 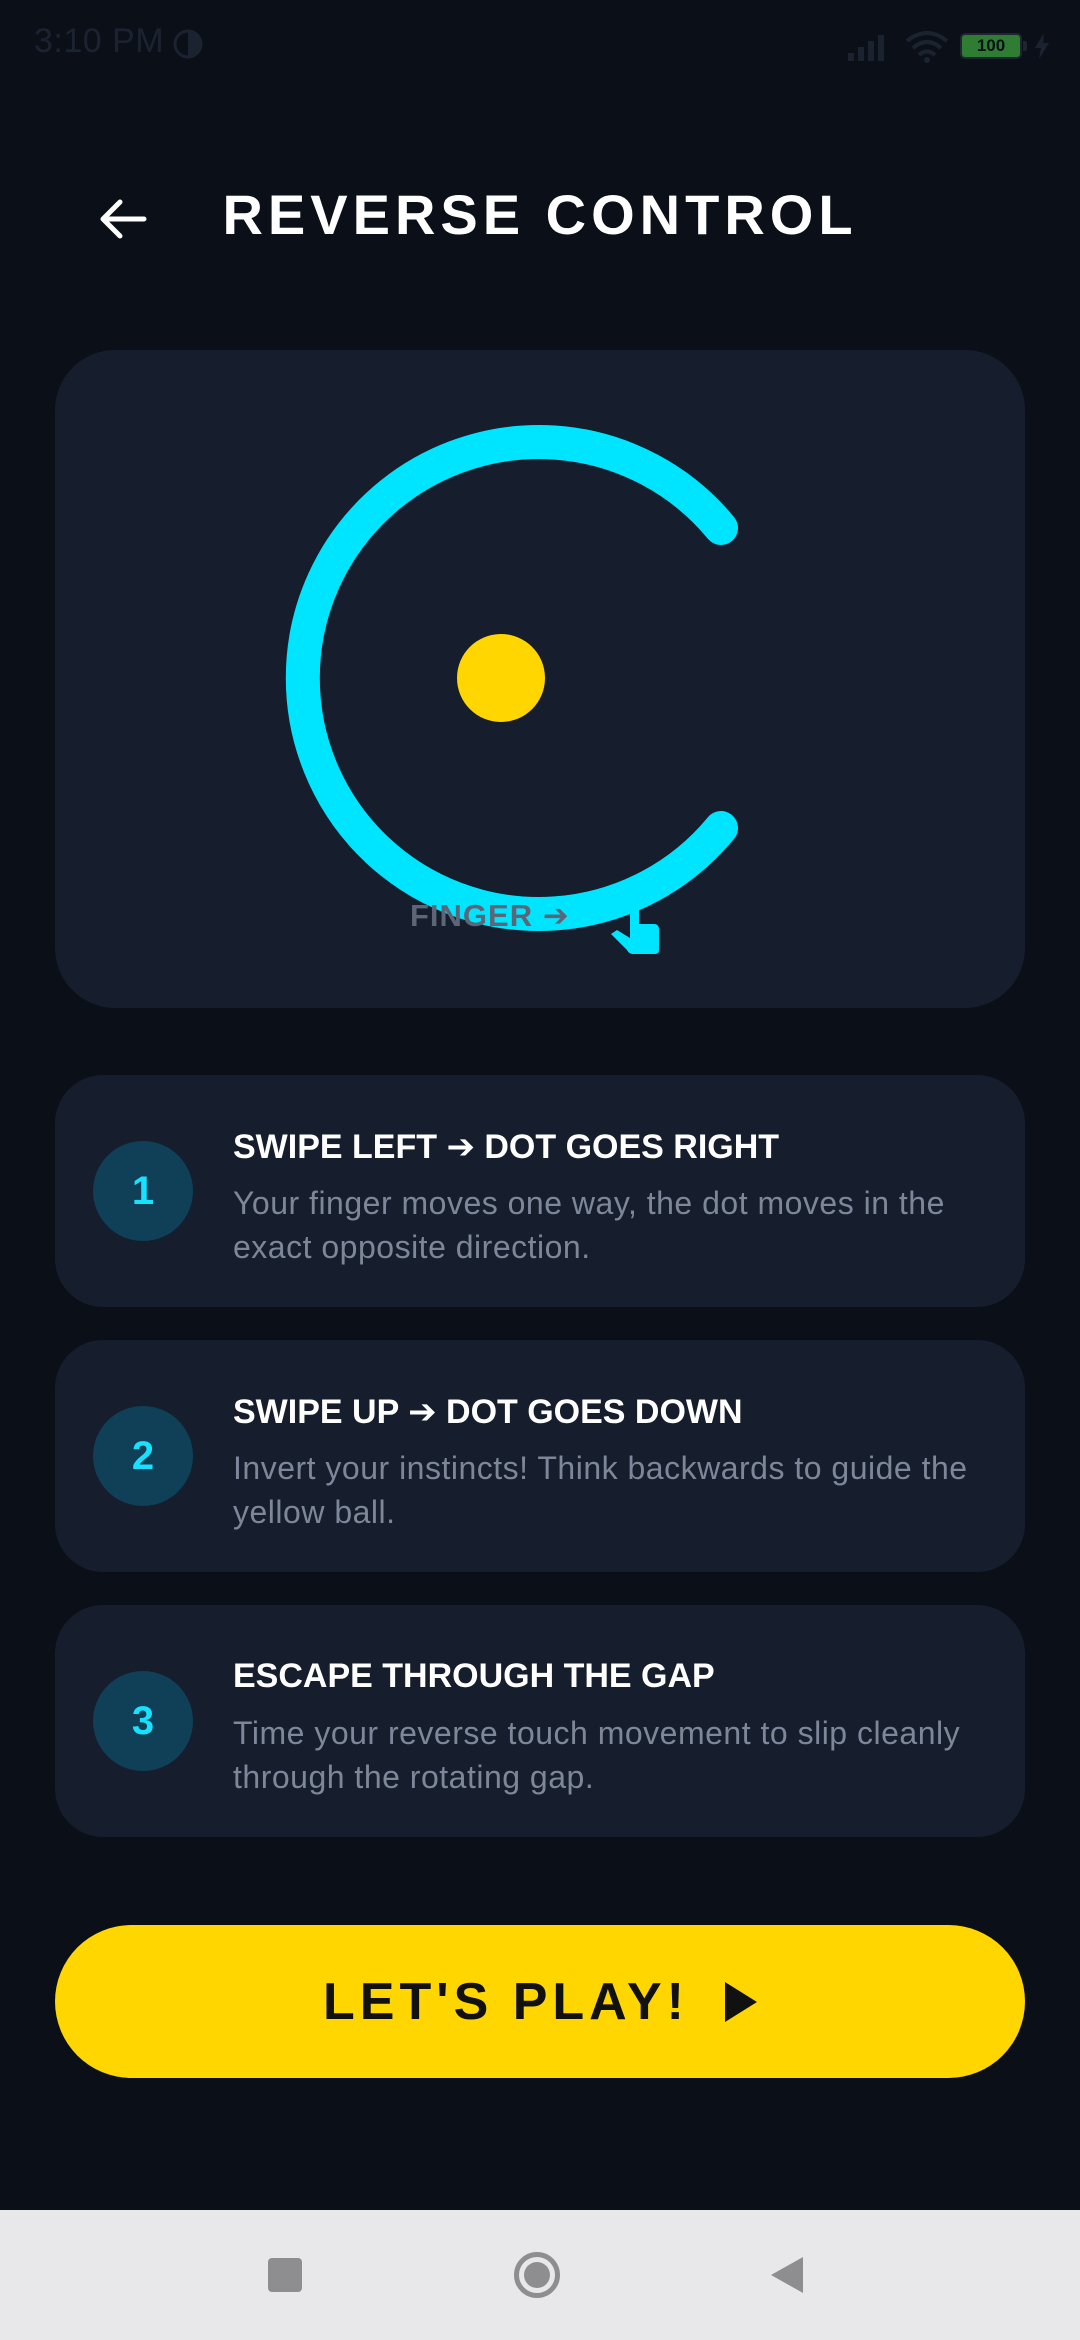 I want to click on charging-bolt-icon, so click(x=1042, y=46).